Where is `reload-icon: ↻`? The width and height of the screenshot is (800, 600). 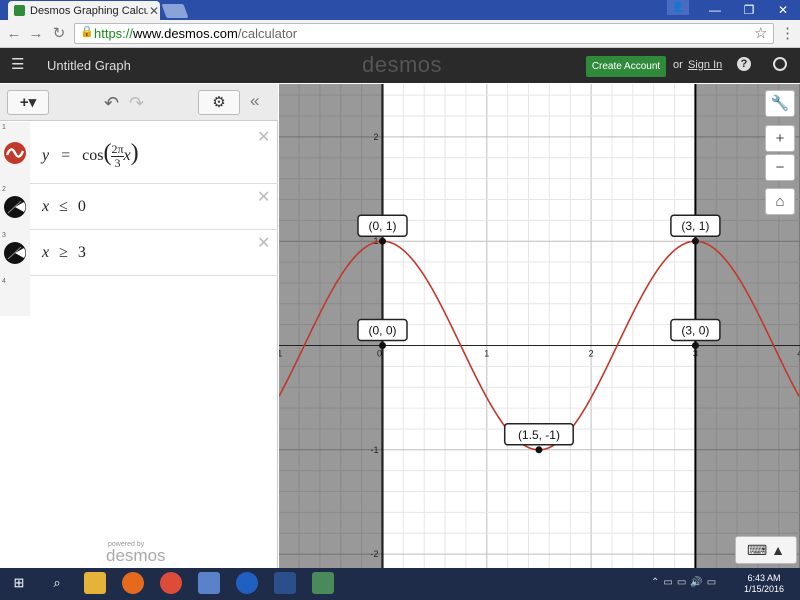 reload-icon: ↻ is located at coordinates (59, 34).